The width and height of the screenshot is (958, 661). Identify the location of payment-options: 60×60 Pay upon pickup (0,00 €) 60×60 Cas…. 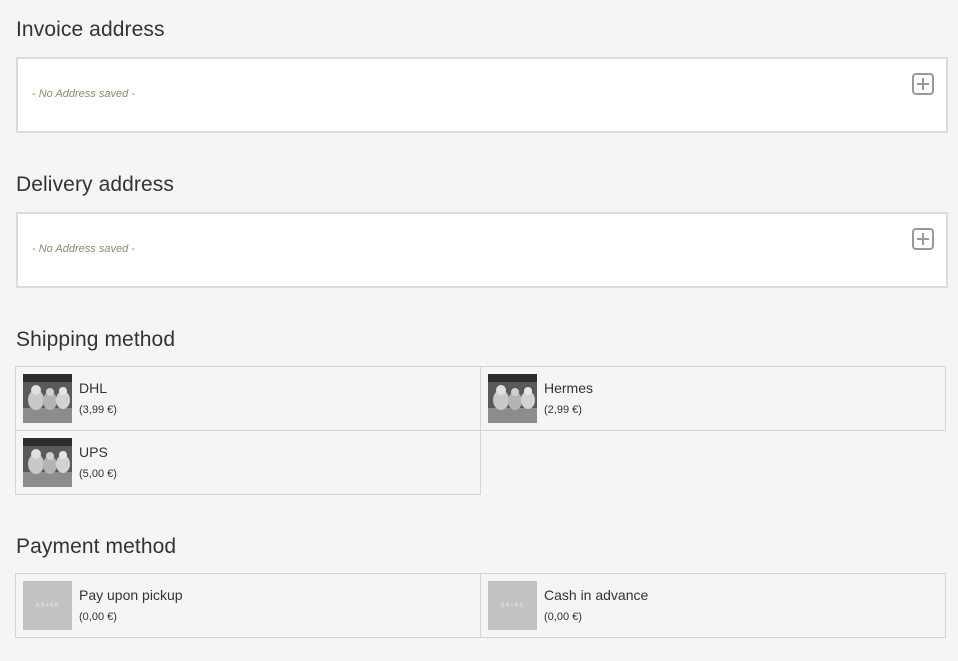
(480, 605).